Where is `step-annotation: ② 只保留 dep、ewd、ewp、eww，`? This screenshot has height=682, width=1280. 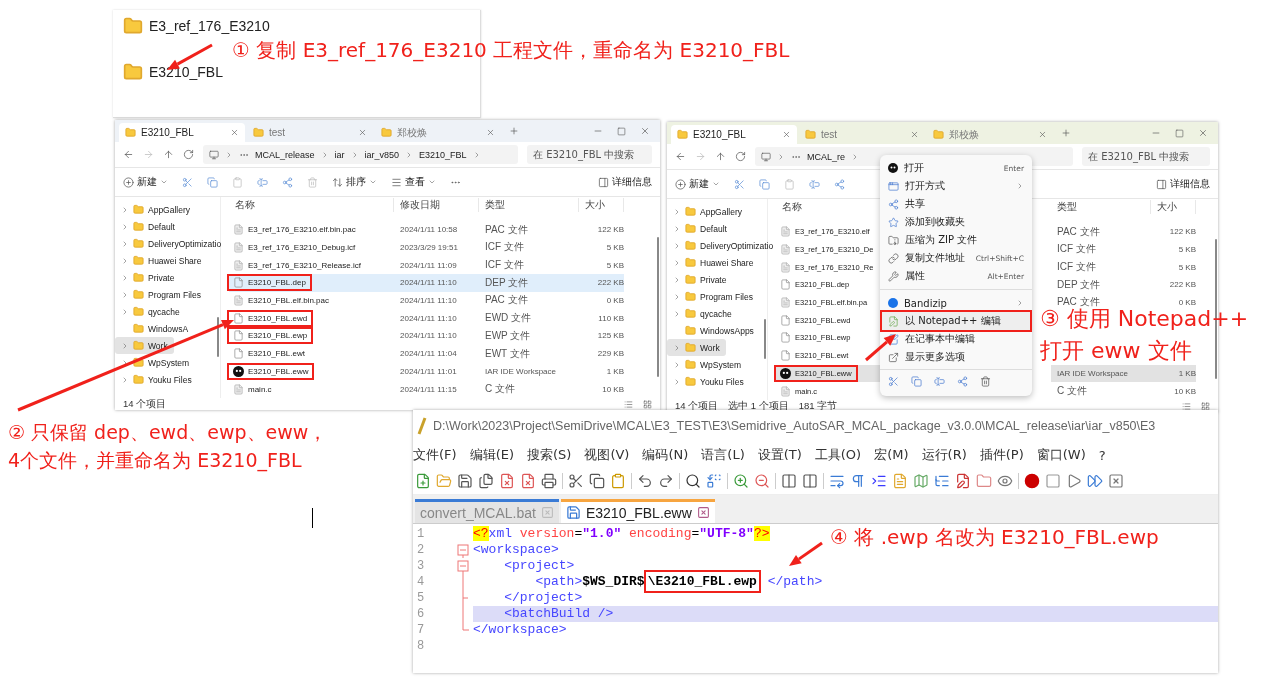 step-annotation: ② 只保留 dep、ewd、ewp、eww， is located at coordinates (168, 433).